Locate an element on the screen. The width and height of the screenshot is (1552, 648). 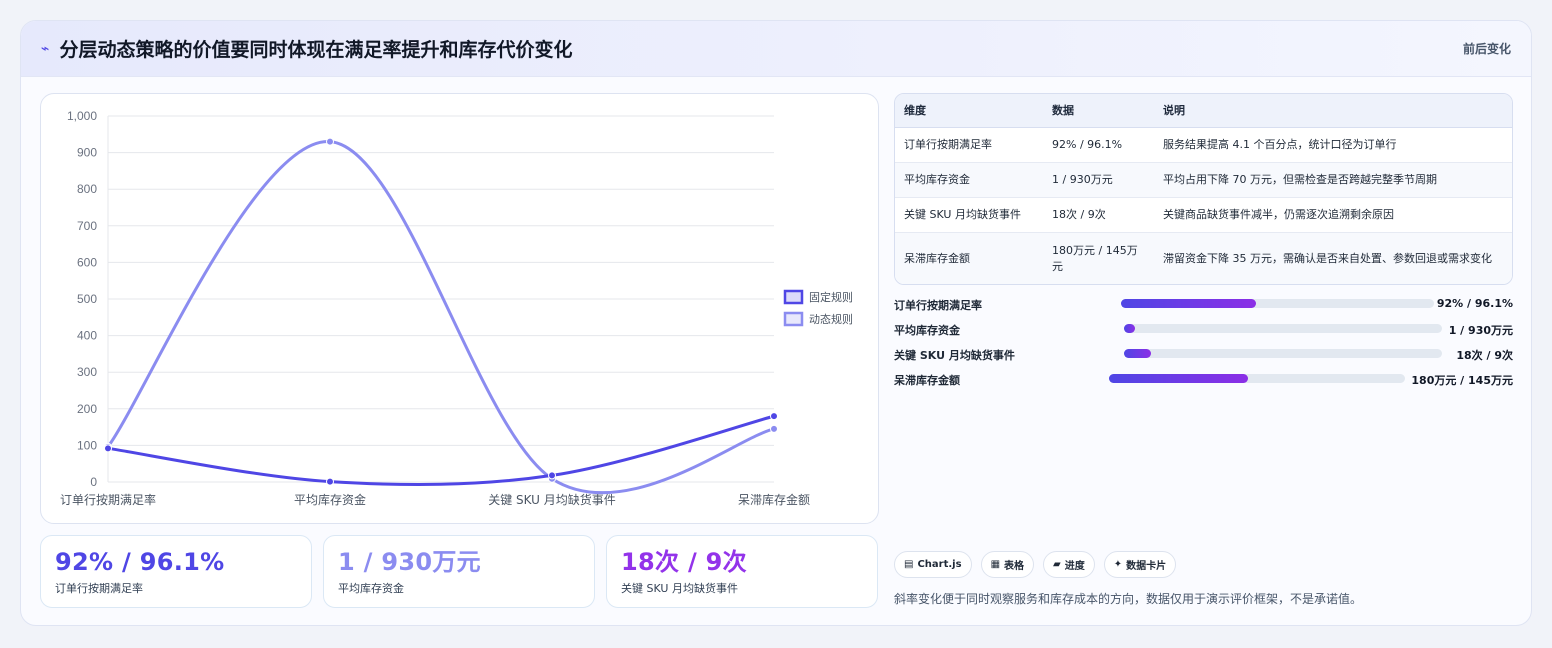
table-header: 数据 is located at coordinates (1098, 111).